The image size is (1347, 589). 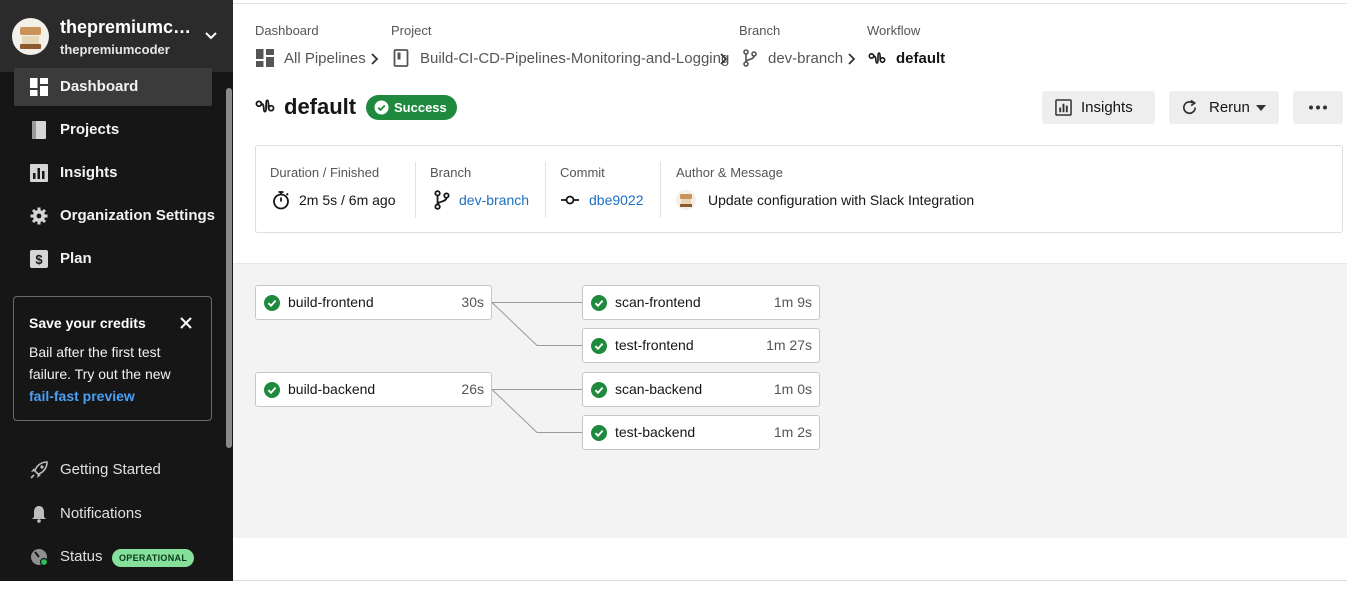 What do you see at coordinates (792, 432) in the screenshot?
I see `job-duration: 1m 2s` at bounding box center [792, 432].